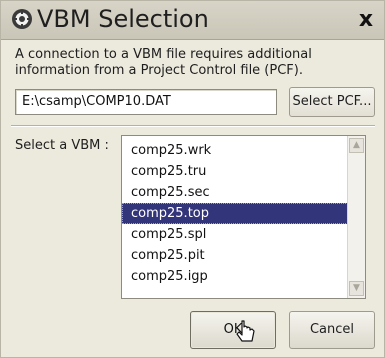 The width and height of the screenshot is (385, 358). Describe the element at coordinates (62, 145) in the screenshot. I see `select-vbm-label: Select a VBM :` at that location.